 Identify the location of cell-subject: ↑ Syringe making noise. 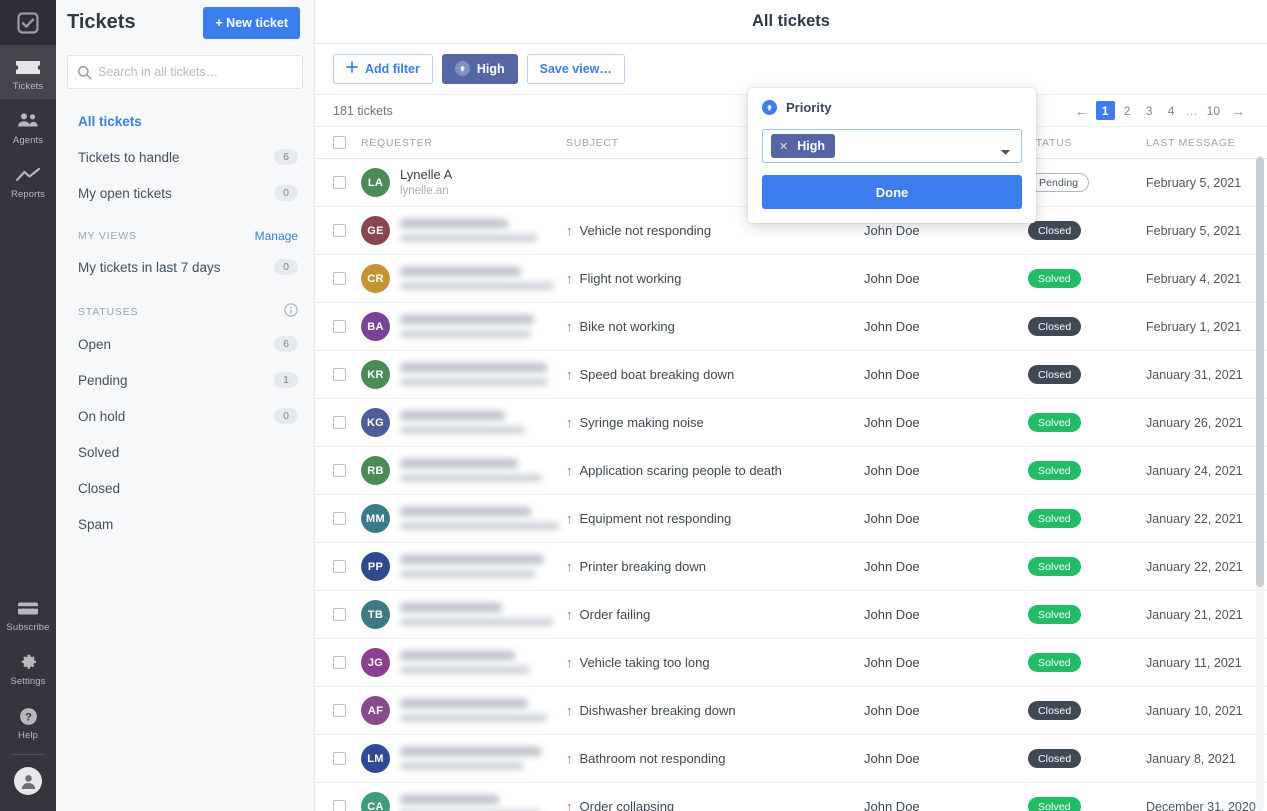
(715, 422).